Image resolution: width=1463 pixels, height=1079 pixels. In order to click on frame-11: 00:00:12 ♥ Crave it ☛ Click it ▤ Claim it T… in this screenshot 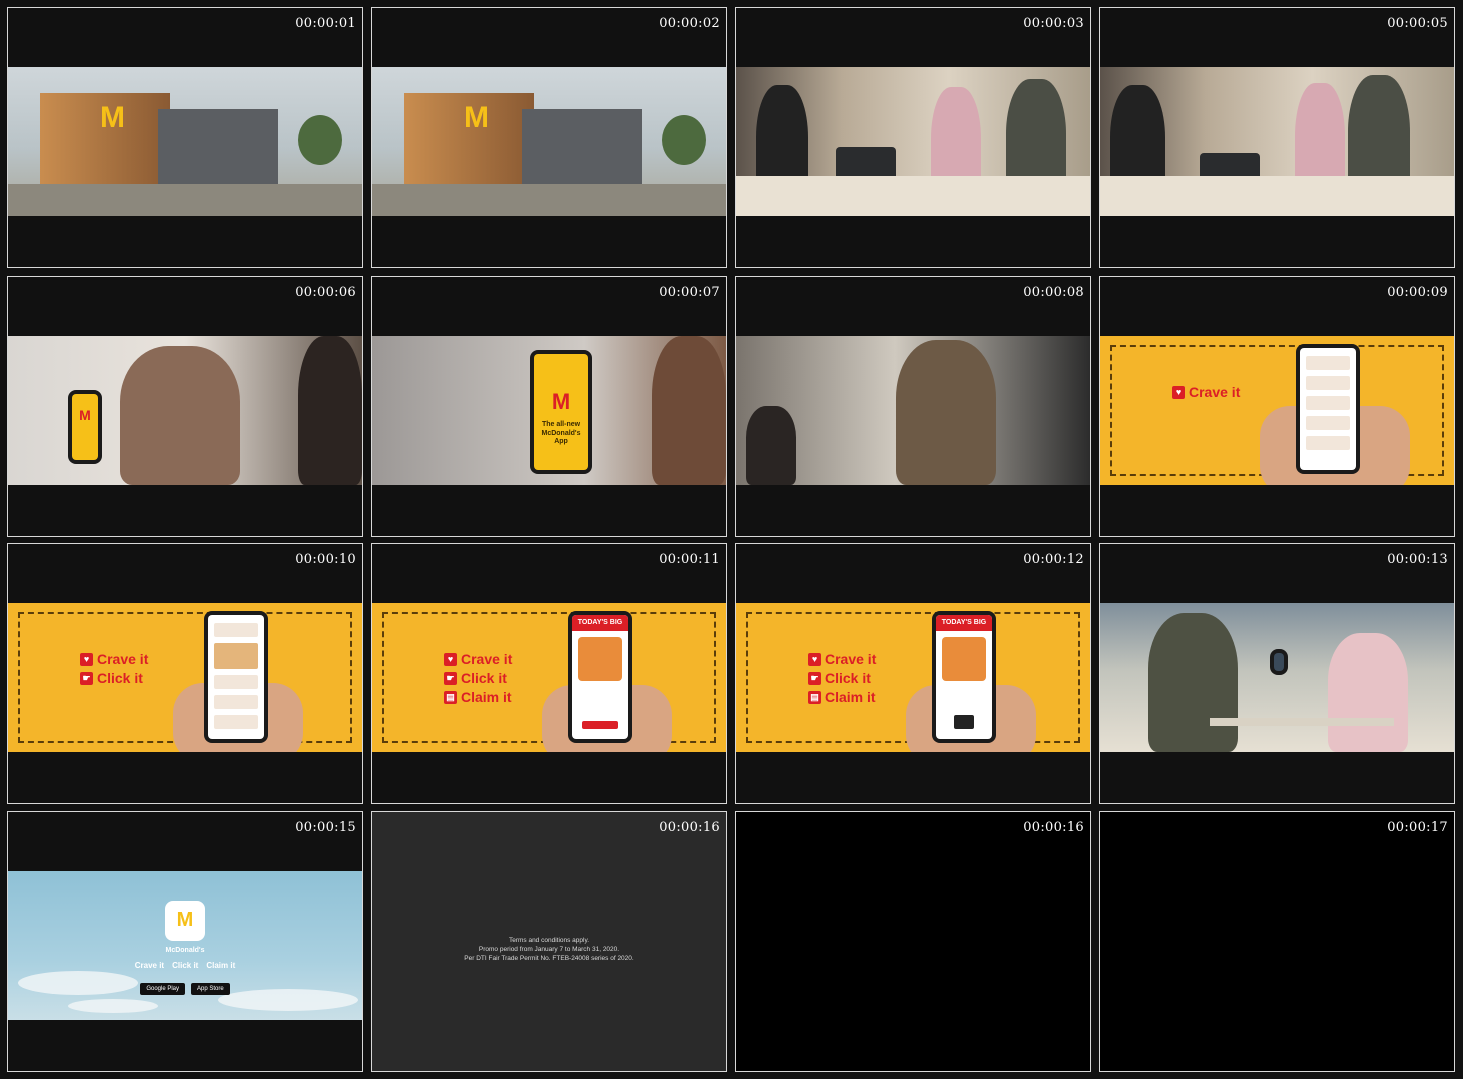, I will do `click(913, 673)`.